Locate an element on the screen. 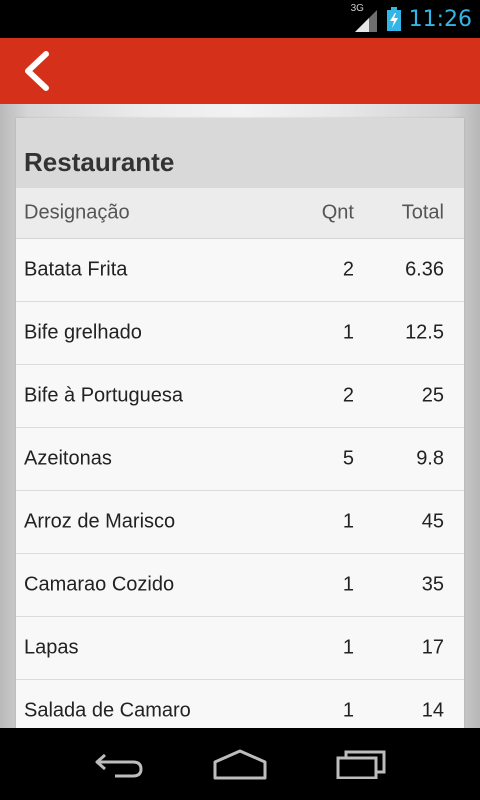 The height and width of the screenshot is (800, 480). table-row: Bife grelhado 1 12.5 is located at coordinates (240, 333).